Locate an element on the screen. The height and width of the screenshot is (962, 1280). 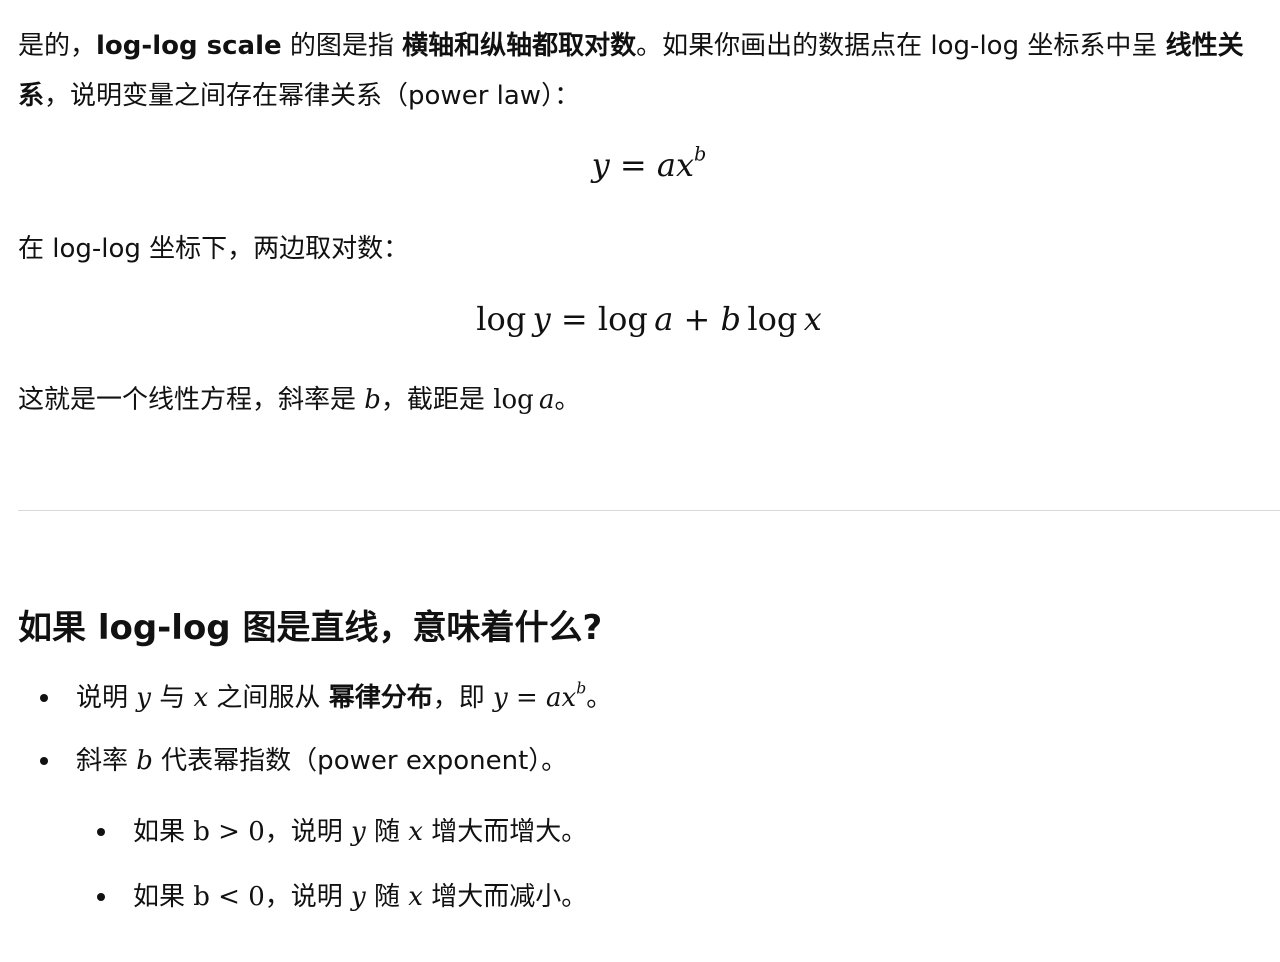
intro-bold-term: log-log scale is located at coordinates (189, 46).